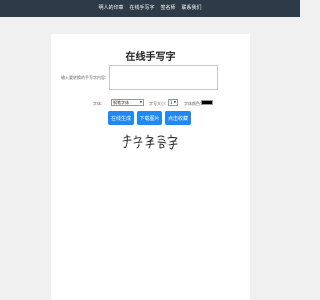 This screenshot has width=320, height=300. I want to click on font-label: 字体:, so click(98, 103).